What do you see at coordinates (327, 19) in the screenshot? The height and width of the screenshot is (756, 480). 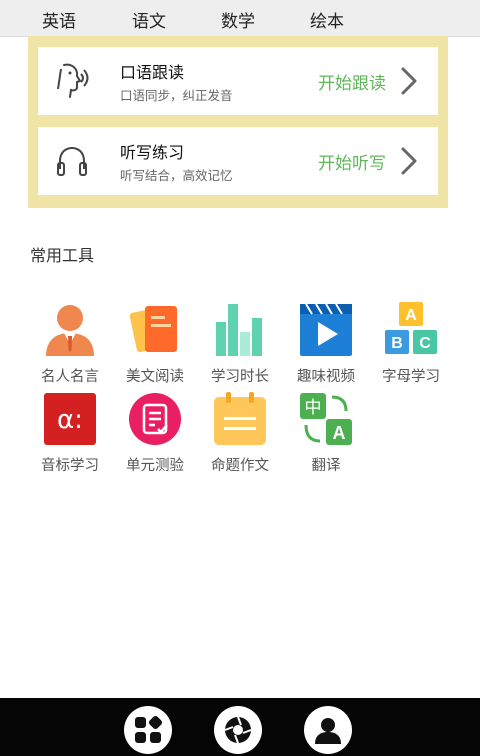 I see `tab-picture-book: 绘本` at bounding box center [327, 19].